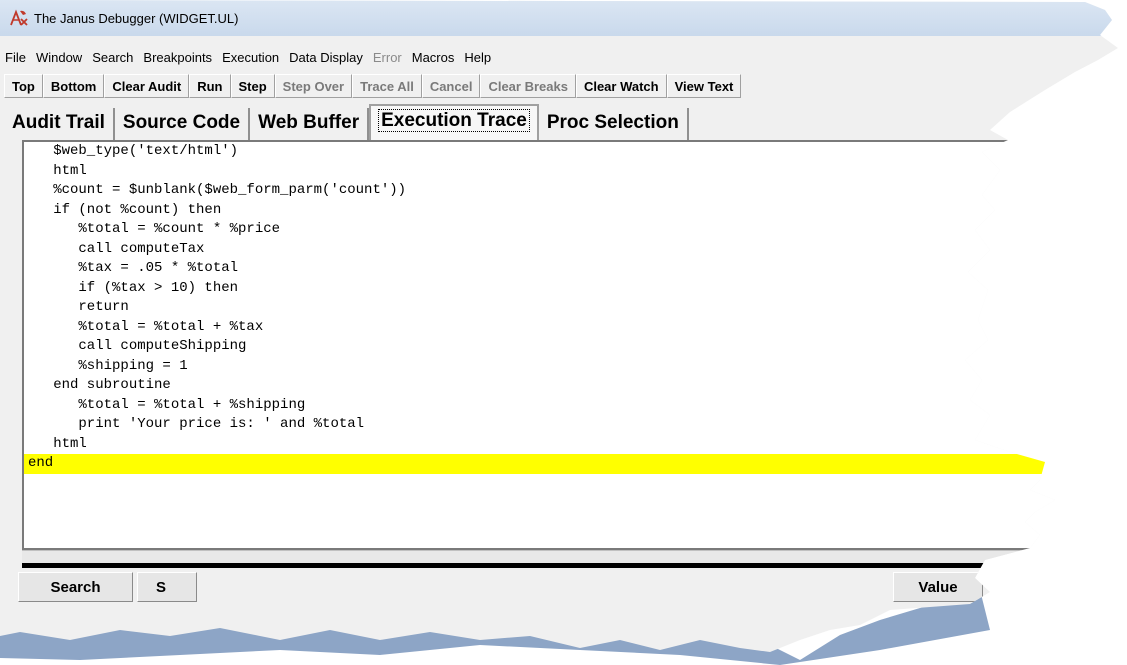 The width and height of the screenshot is (1127, 665). I want to click on menu-item-window: Window, so click(59, 57).